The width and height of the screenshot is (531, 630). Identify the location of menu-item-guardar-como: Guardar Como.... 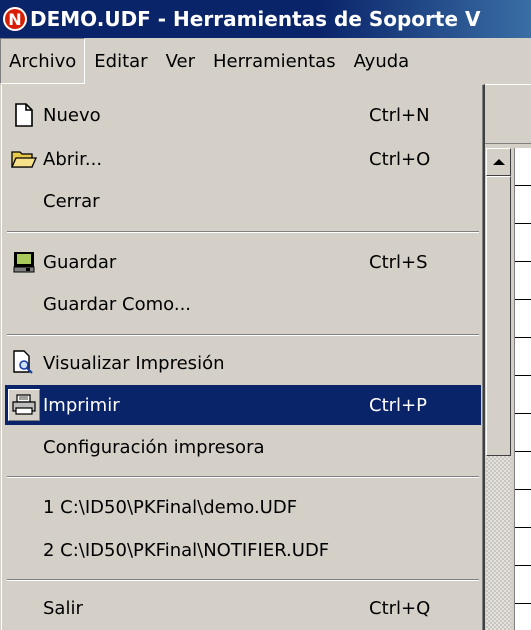
(243, 304).